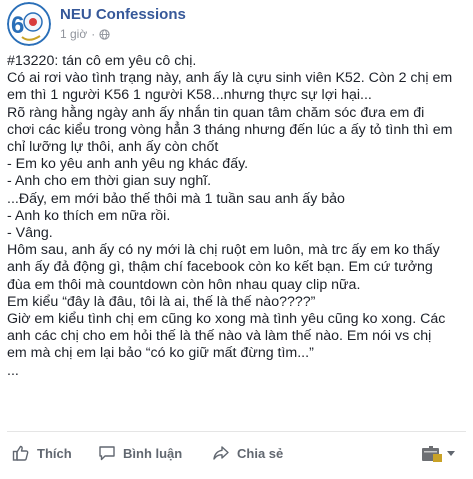 The image size is (473, 479). I want to click on post-time: 1 giờ, so click(73, 34).